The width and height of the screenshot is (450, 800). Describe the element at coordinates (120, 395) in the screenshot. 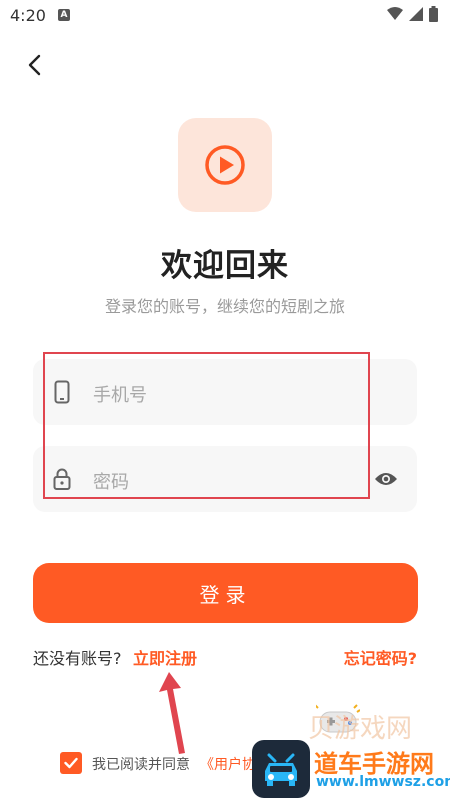

I see `phone-placeholder: 手机号` at that location.